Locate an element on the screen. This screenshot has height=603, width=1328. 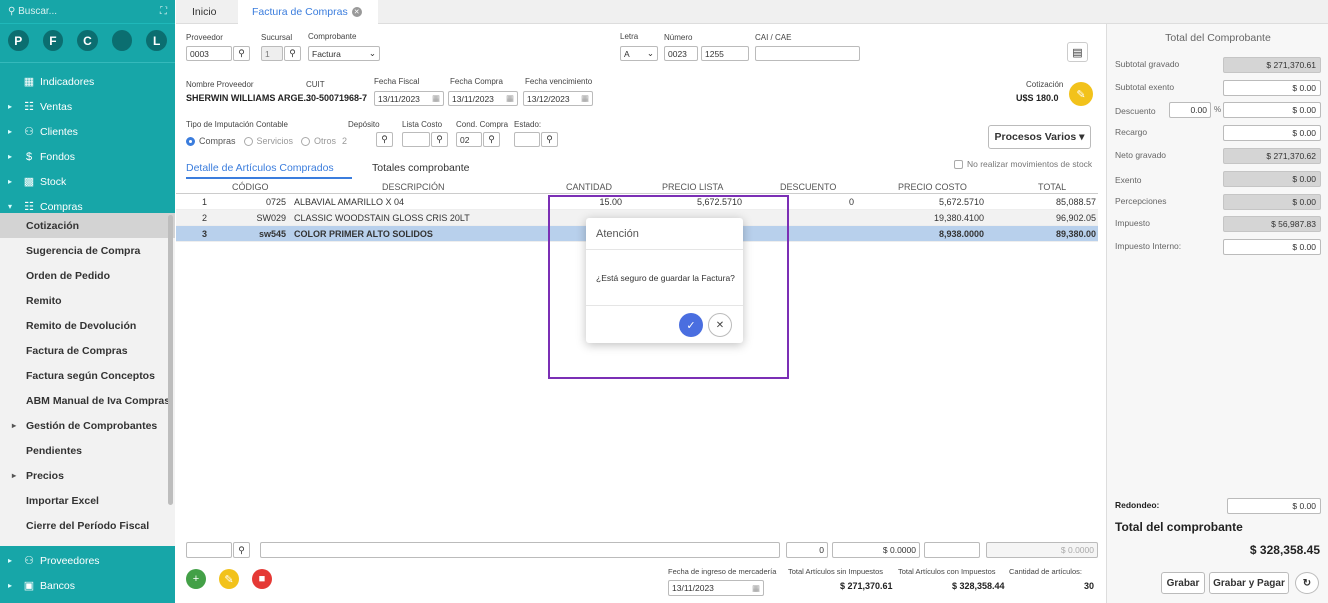
radio-servicios is located at coordinates (248, 141).